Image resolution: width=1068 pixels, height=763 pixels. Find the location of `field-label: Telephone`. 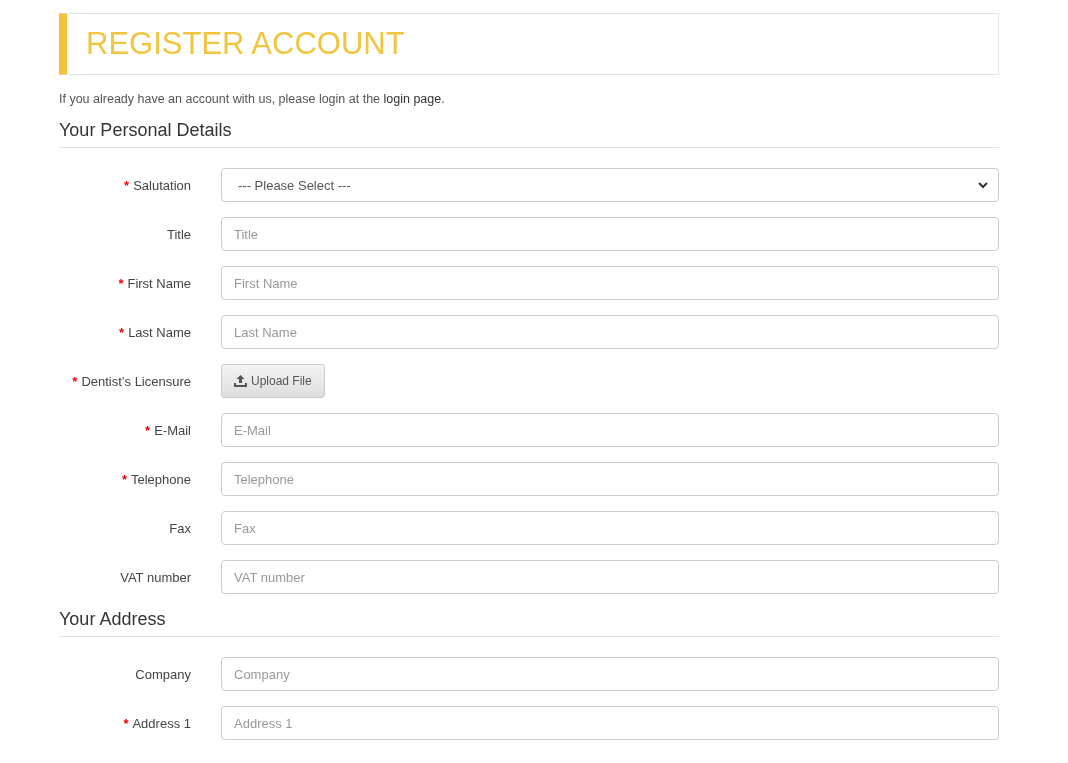

field-label: Telephone is located at coordinates (161, 479).